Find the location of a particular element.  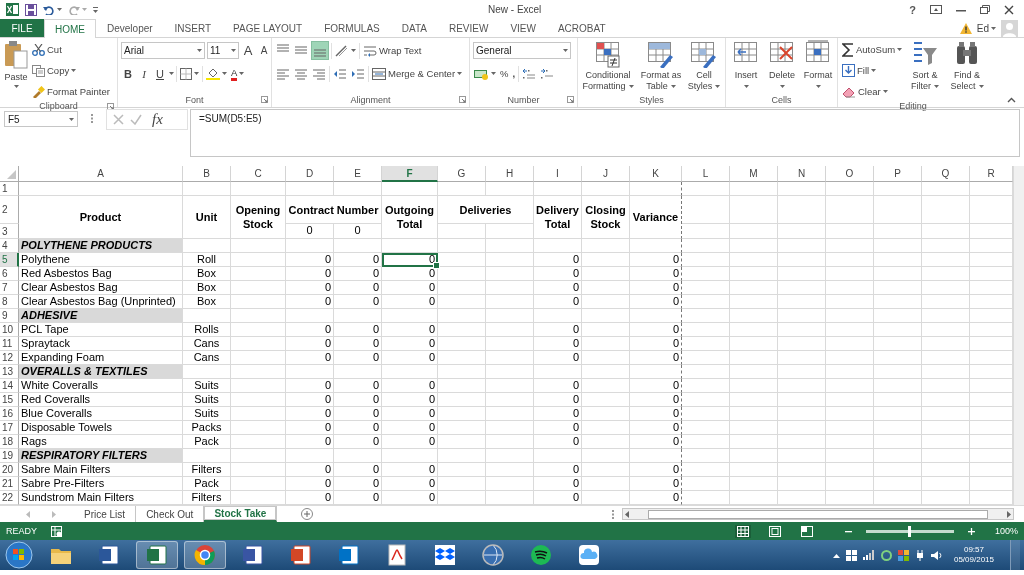

undo-button is located at coordinates (52, 9).